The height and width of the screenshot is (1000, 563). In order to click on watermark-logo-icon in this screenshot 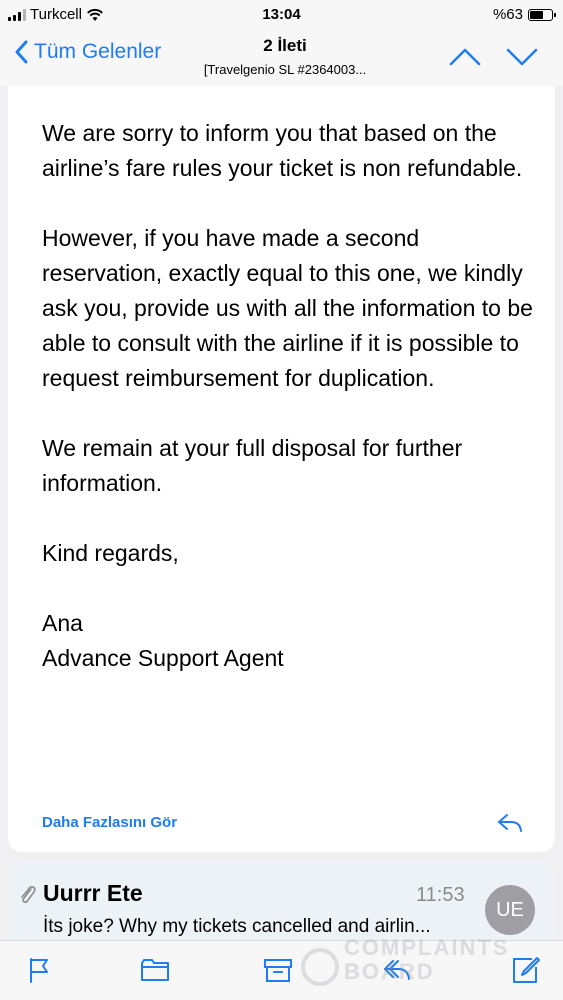, I will do `click(320, 967)`.